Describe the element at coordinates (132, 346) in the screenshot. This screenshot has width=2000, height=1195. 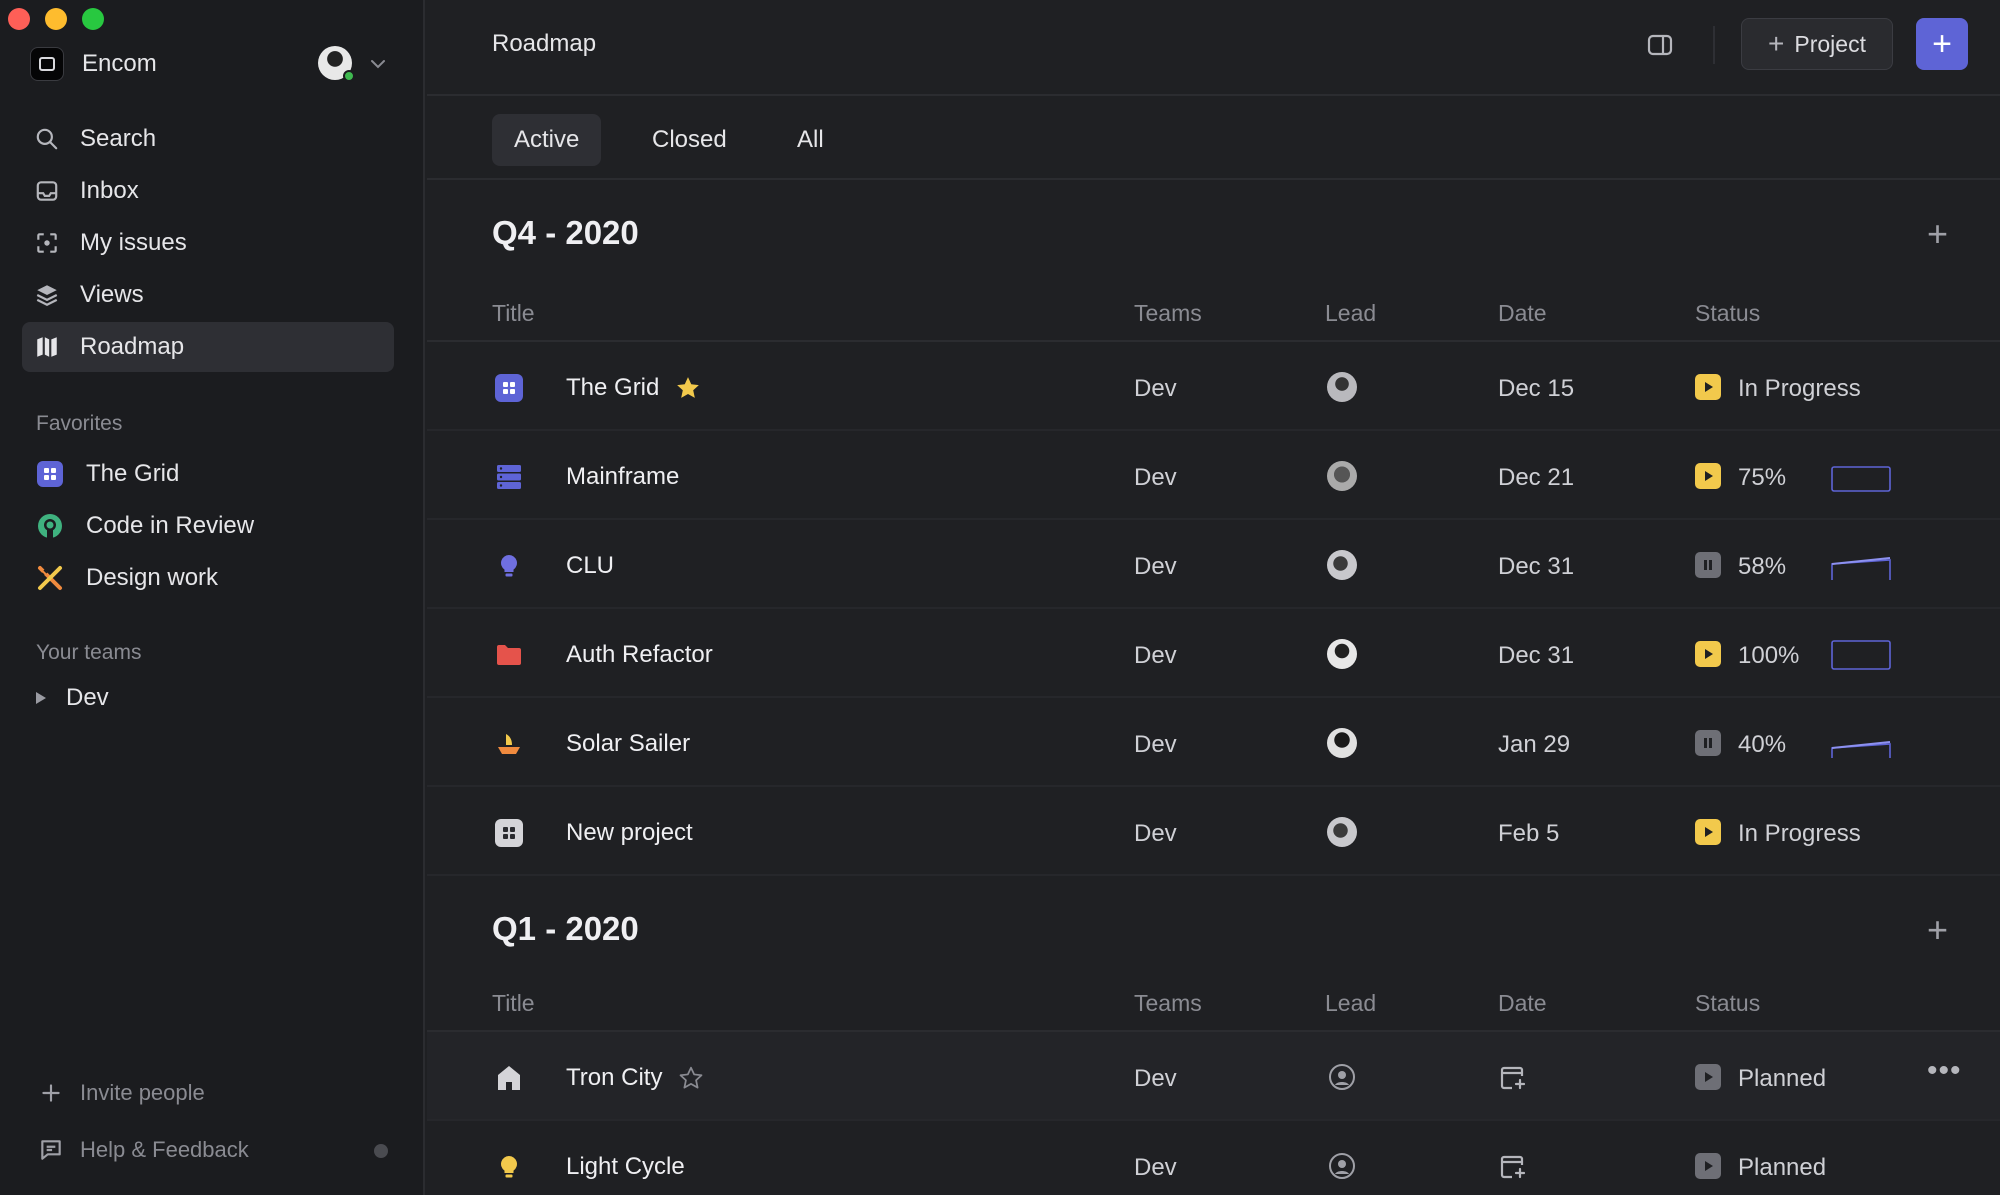
I see `sidebar-item-label: Roadmap` at that location.